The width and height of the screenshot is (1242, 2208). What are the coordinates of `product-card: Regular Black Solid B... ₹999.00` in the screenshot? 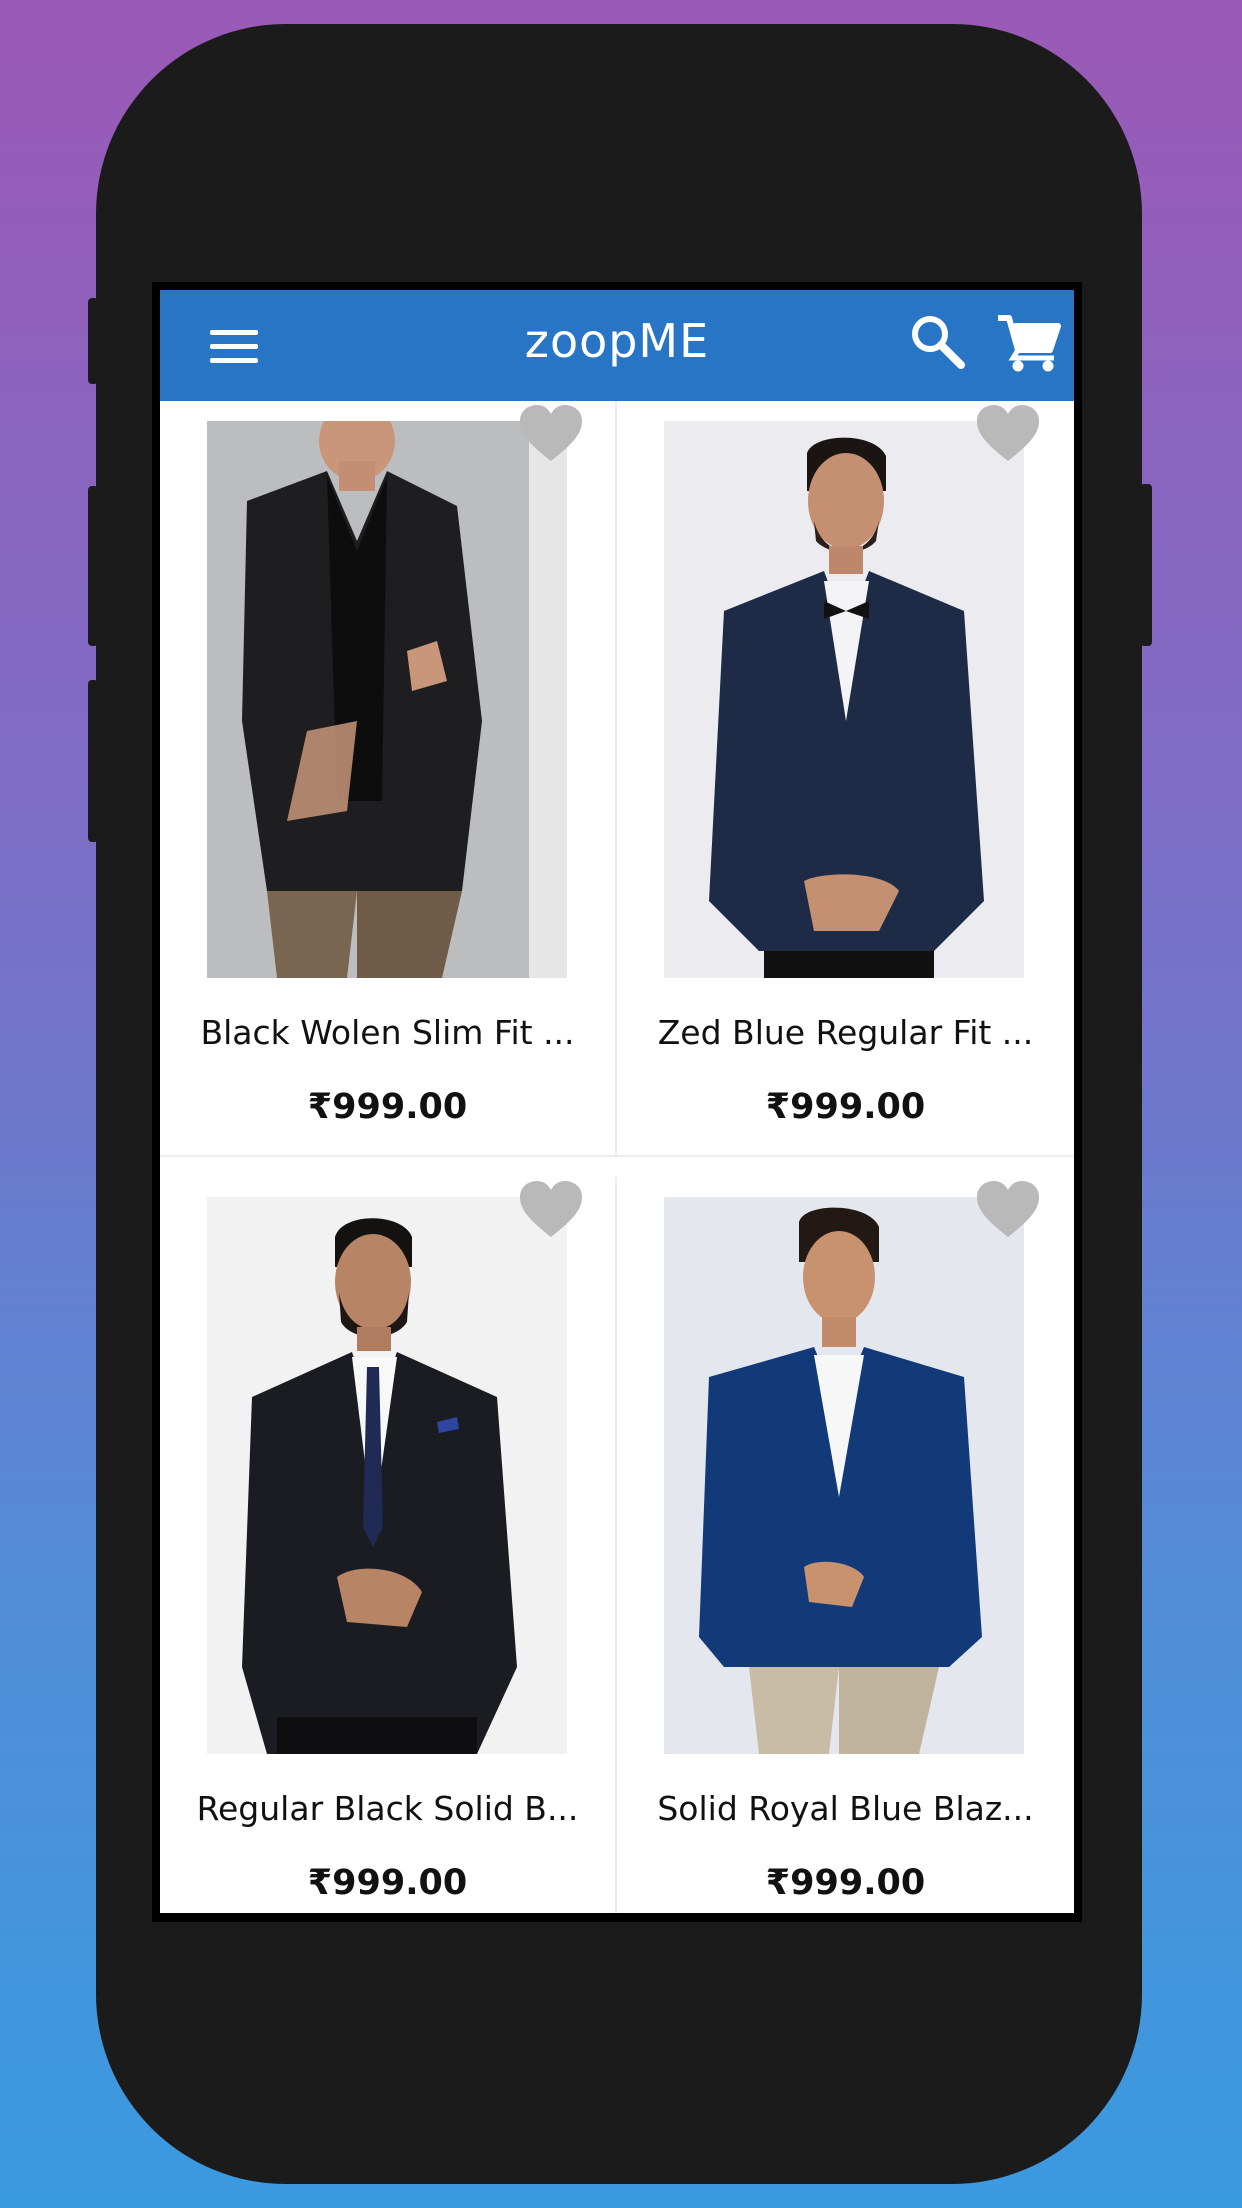 It's located at (388, 1545).